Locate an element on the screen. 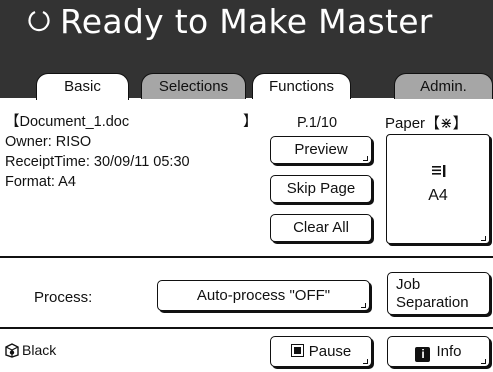  ink-drum-icon is located at coordinates (12, 350).